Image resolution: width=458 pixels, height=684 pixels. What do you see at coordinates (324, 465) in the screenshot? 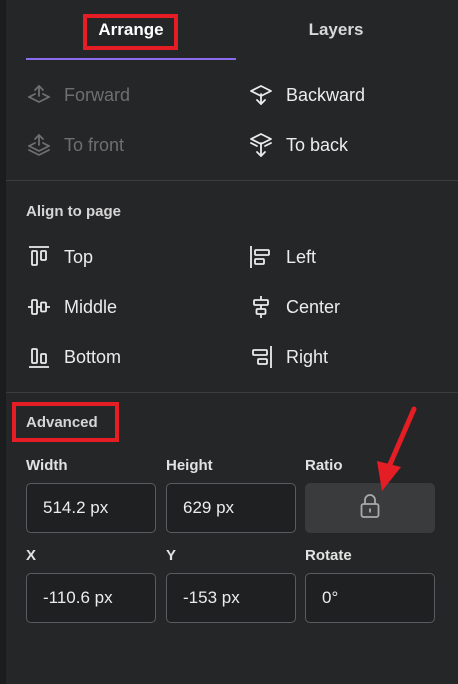
I see `ratio-label: Ratio` at bounding box center [324, 465].